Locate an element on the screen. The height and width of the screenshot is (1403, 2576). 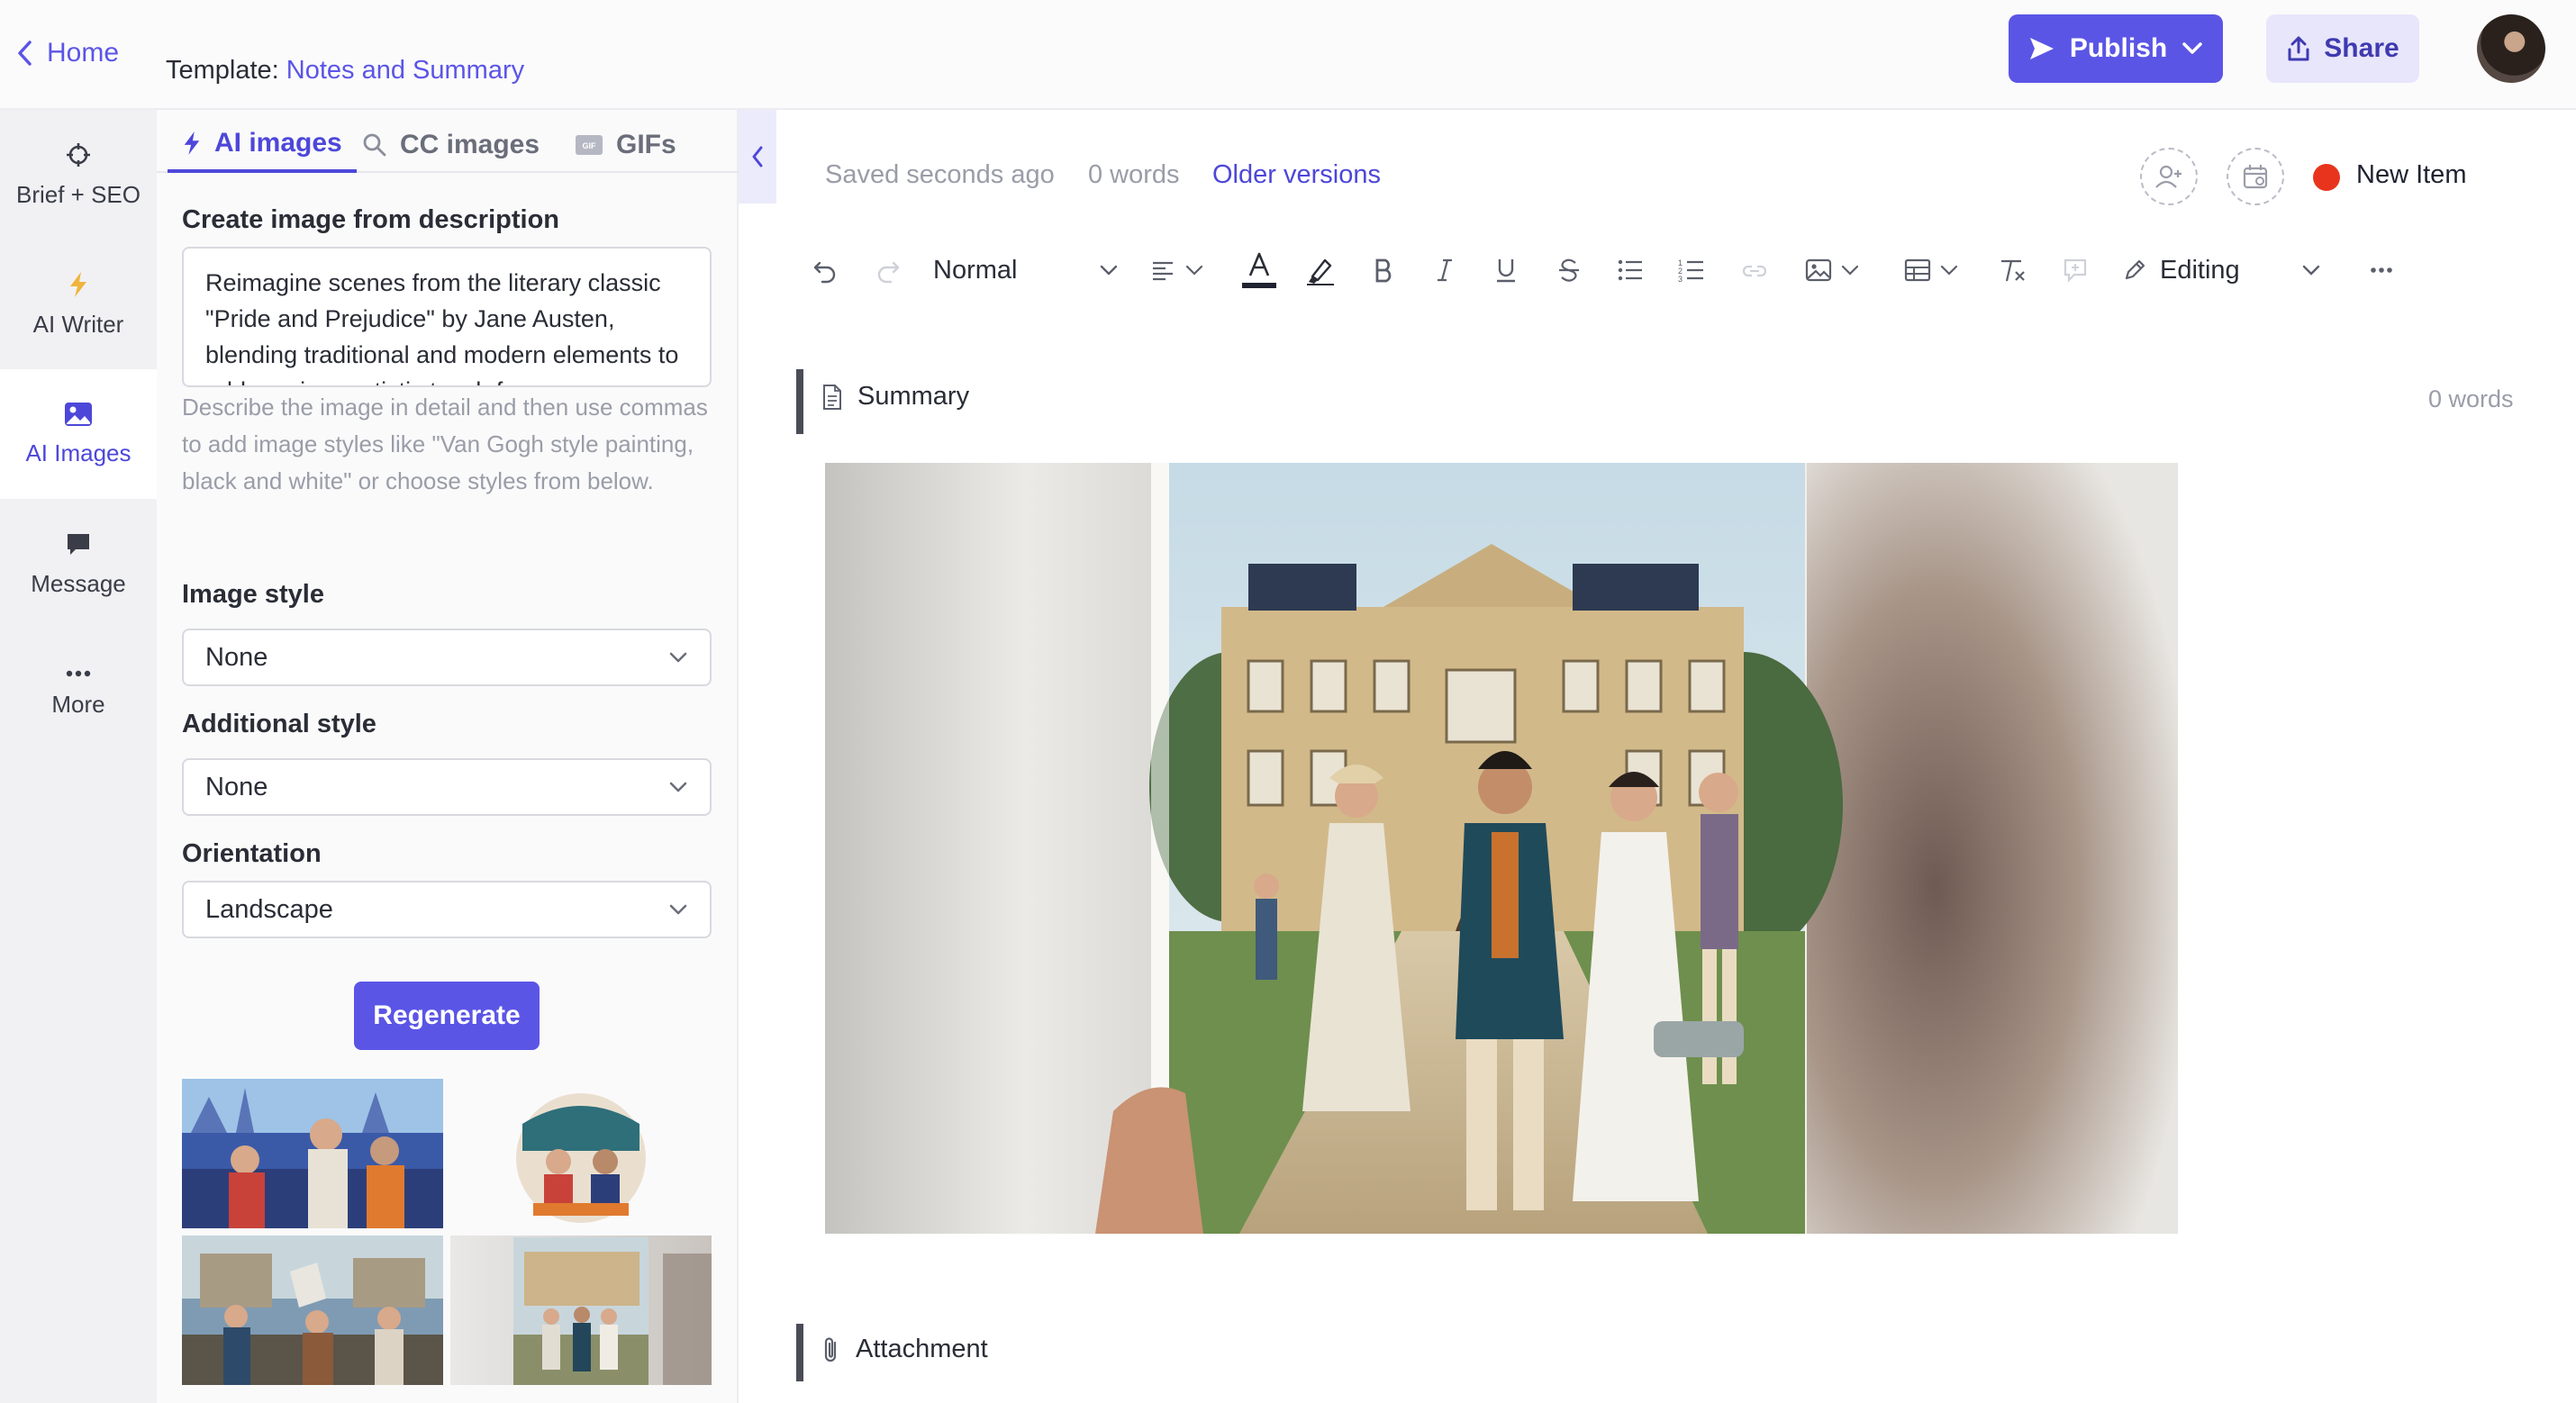
svg-text: GIF is located at coordinates (590, 145).